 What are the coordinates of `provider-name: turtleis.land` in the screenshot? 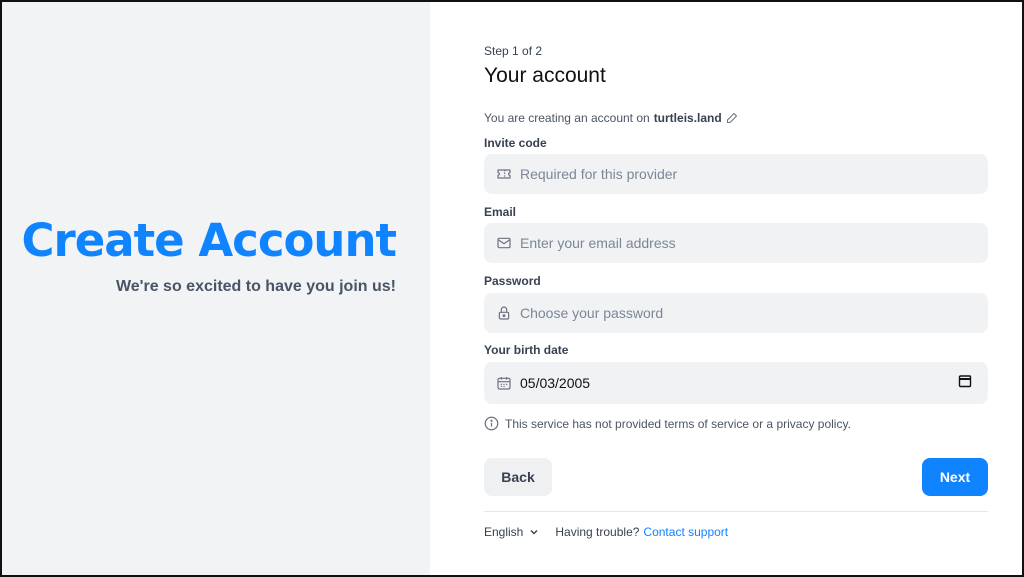 It's located at (687, 118).